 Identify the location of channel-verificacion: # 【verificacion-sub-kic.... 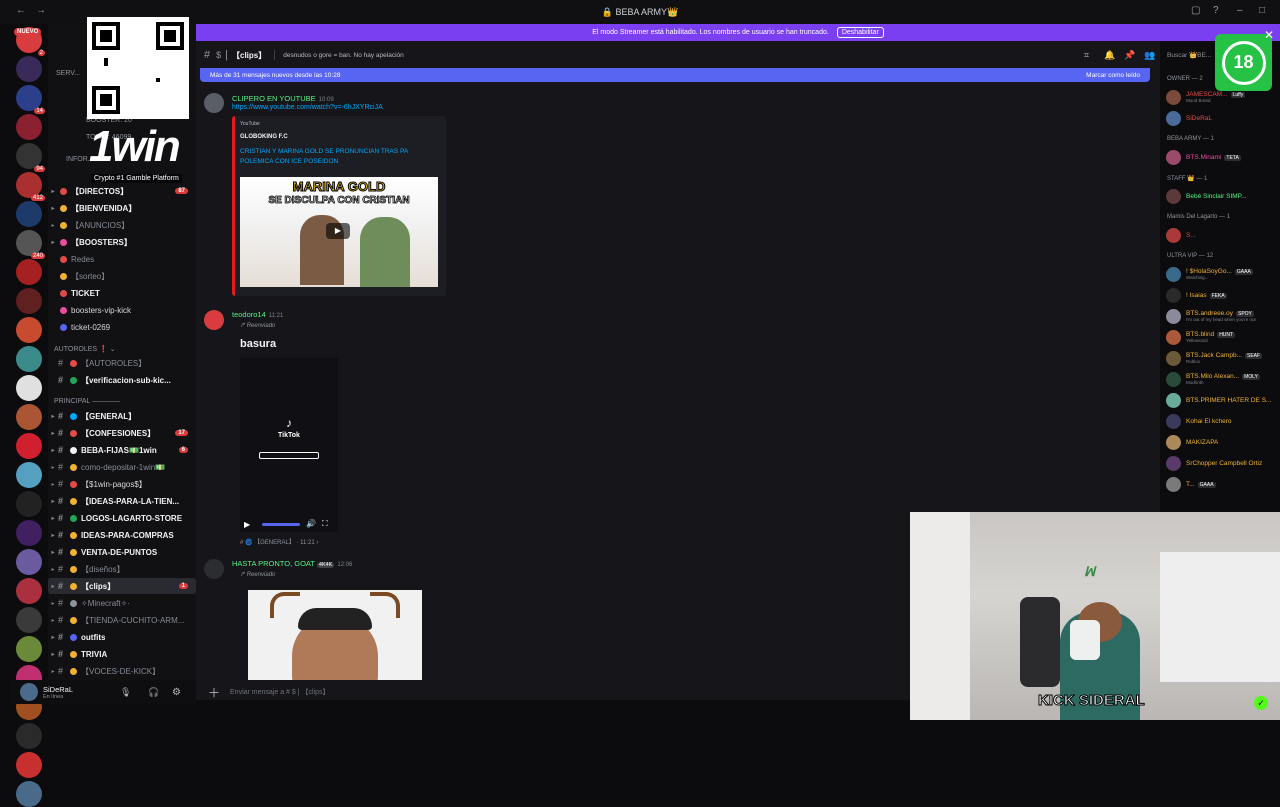
(122, 380).